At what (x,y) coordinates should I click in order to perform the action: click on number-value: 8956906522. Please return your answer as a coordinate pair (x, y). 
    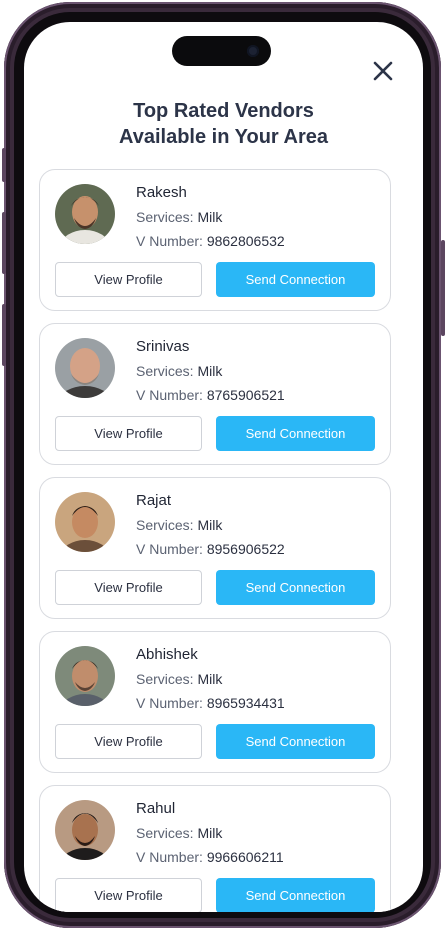
    Looking at the image, I should click on (245, 549).